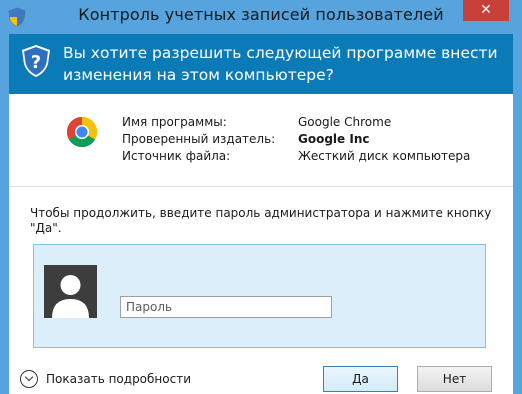 Image resolution: width=522 pixels, height=394 pixels. Describe the element at coordinates (360, 379) in the screenshot. I see `yes-button: Да` at that location.